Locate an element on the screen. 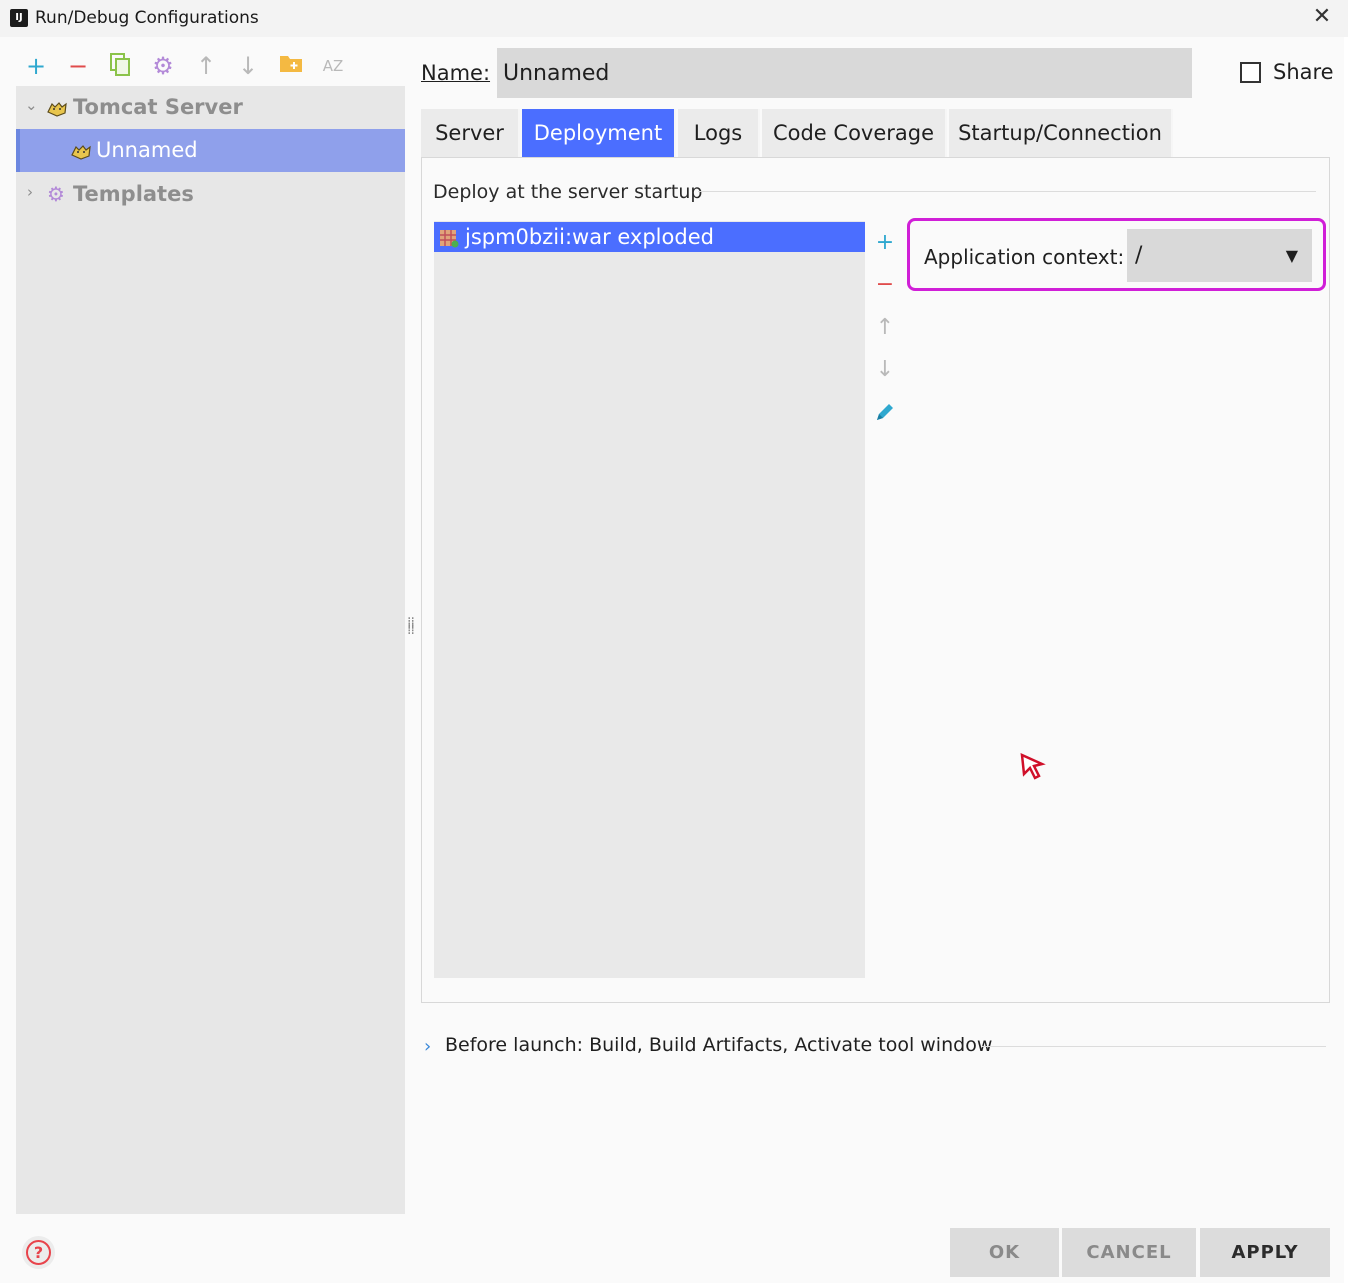 This screenshot has height=1283, width=1348. chevron-down-icon: ⌄ is located at coordinates (32, 105).